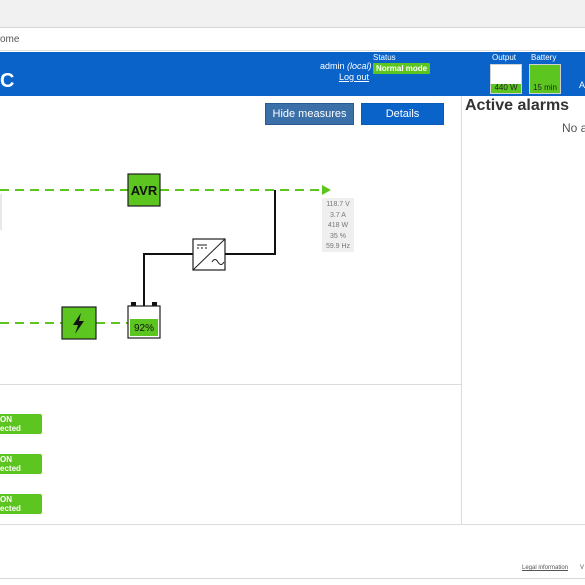 The width and height of the screenshot is (585, 585). I want to click on battery-terminal-left, so click(133, 304).